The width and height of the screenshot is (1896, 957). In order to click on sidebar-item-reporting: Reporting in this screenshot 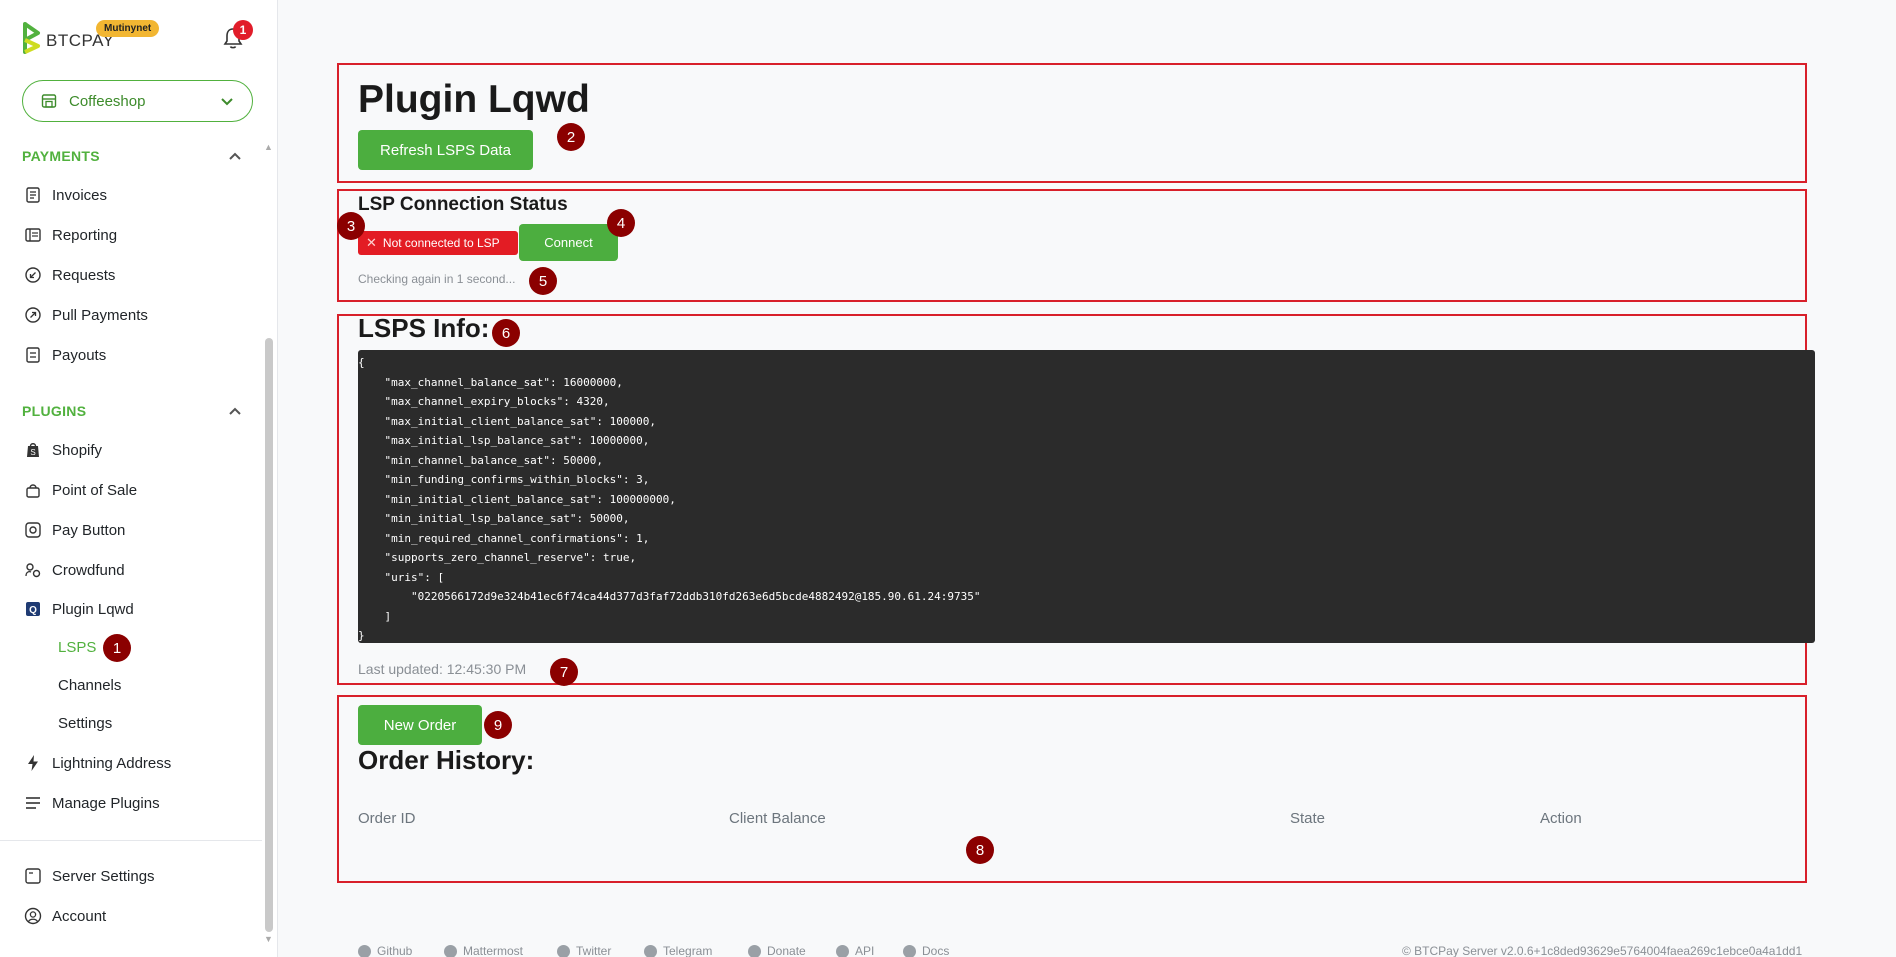, I will do `click(70, 235)`.